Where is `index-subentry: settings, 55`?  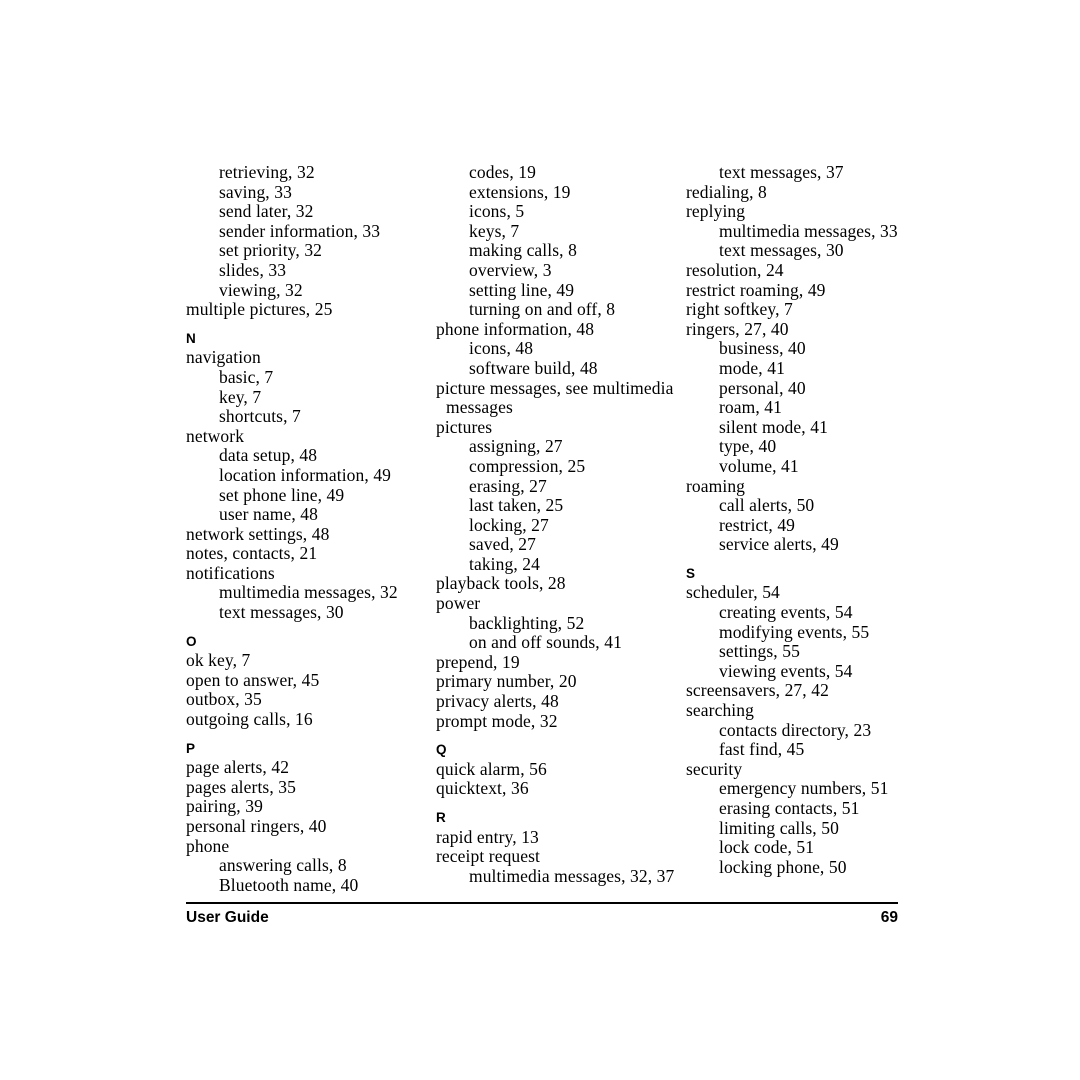 index-subentry: settings, 55 is located at coordinates (759, 651).